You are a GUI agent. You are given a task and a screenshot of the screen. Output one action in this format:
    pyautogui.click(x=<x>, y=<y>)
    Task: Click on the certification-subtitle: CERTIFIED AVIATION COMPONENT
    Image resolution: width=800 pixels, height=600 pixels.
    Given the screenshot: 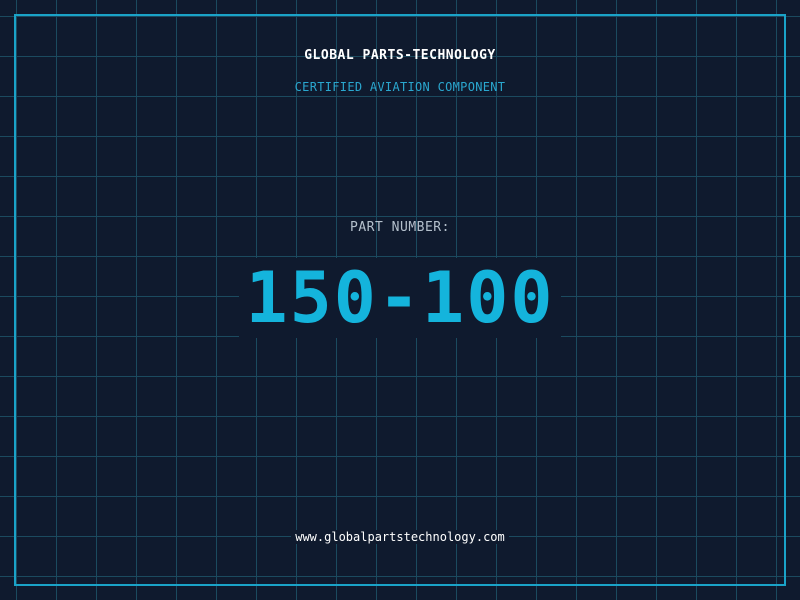 What is the action you would take?
    pyautogui.click(x=400, y=87)
    